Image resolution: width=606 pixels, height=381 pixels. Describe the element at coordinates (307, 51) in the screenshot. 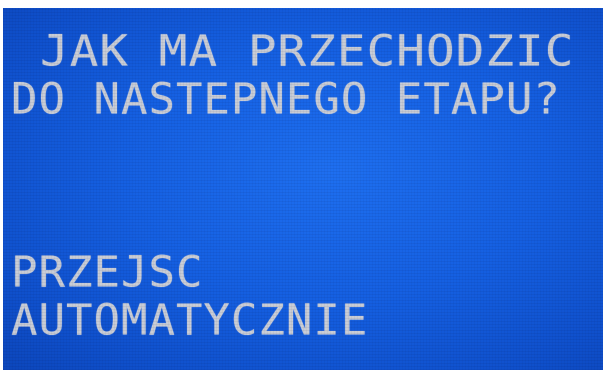

I see `question-line-1: JAK MA PRZECHODZIC` at that location.